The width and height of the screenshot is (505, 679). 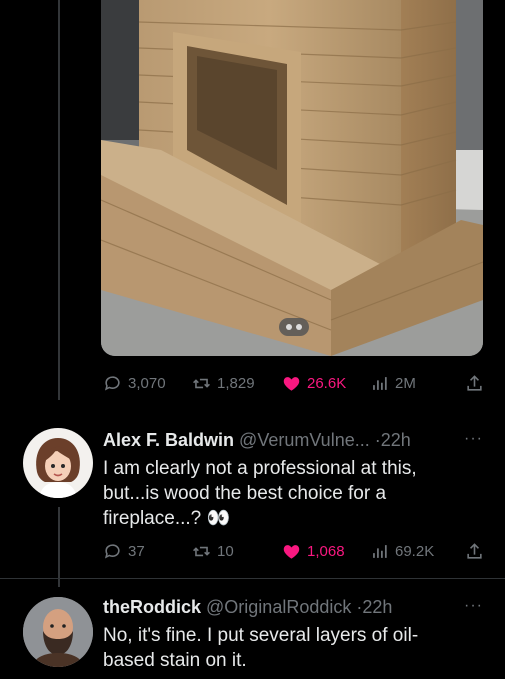 I want to click on retweet-count: 10, so click(x=225, y=551).